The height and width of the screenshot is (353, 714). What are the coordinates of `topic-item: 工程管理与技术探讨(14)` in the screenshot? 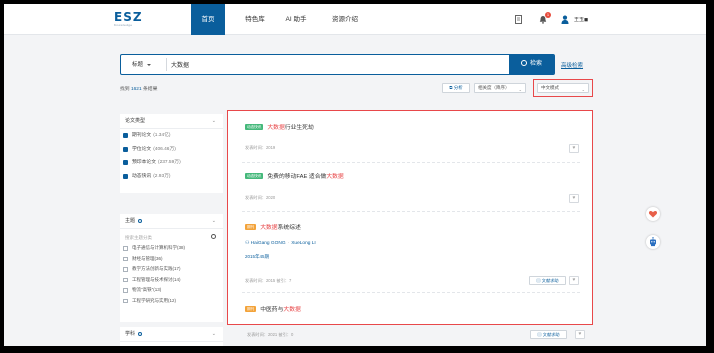 It's located at (171, 280).